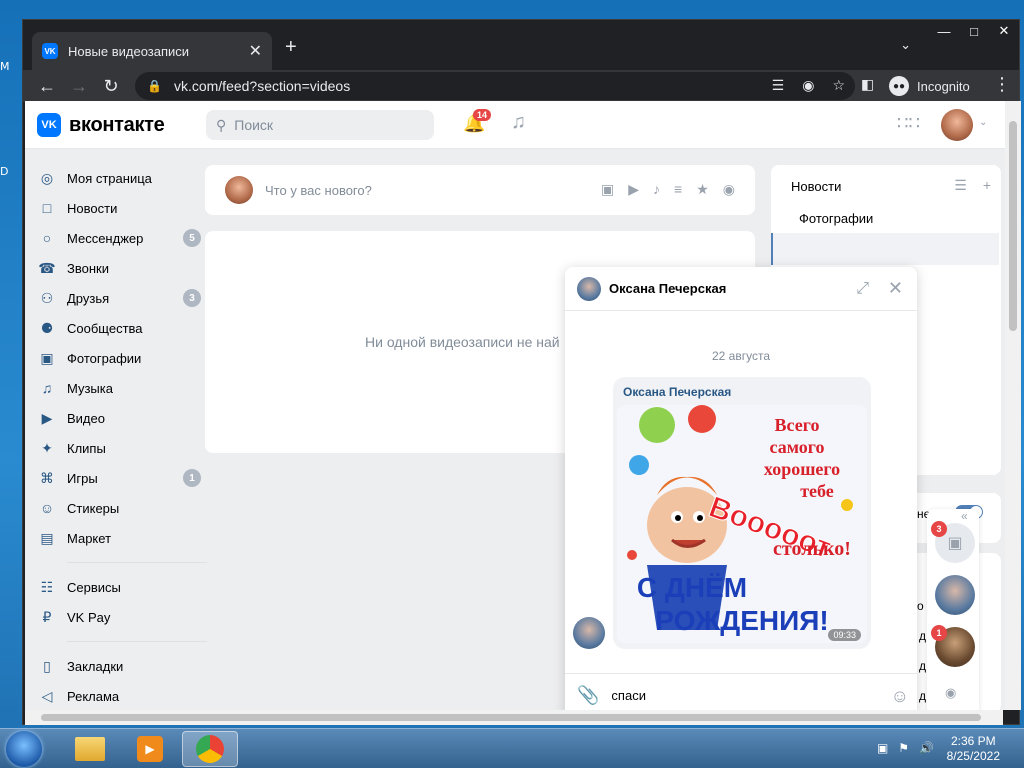 The image size is (1024, 768). Describe the element at coordinates (588, 695) in the screenshot. I see `attach-icon: 📎` at that location.